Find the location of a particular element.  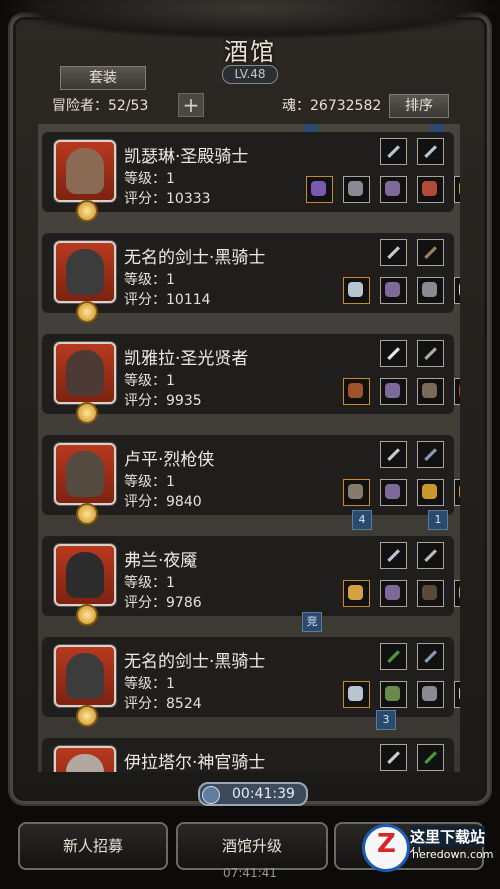

pistol-icon is located at coordinates (355, 491).